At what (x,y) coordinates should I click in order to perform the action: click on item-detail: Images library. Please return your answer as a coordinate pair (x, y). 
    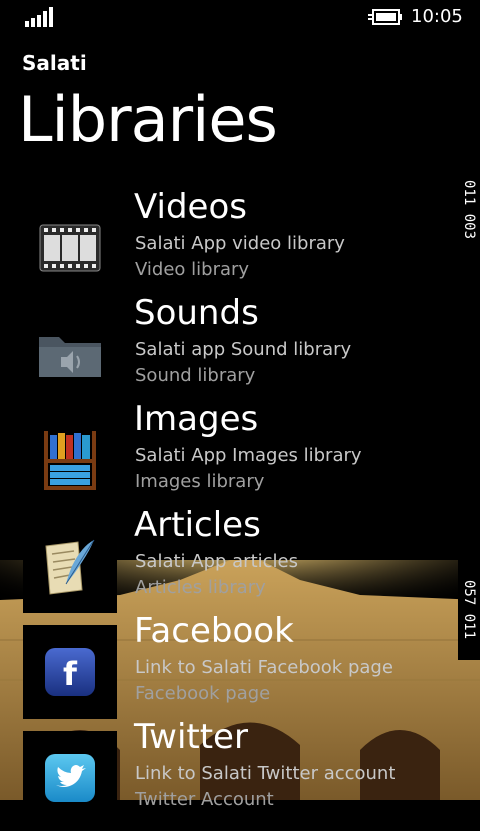
    Looking at the image, I should click on (200, 481).